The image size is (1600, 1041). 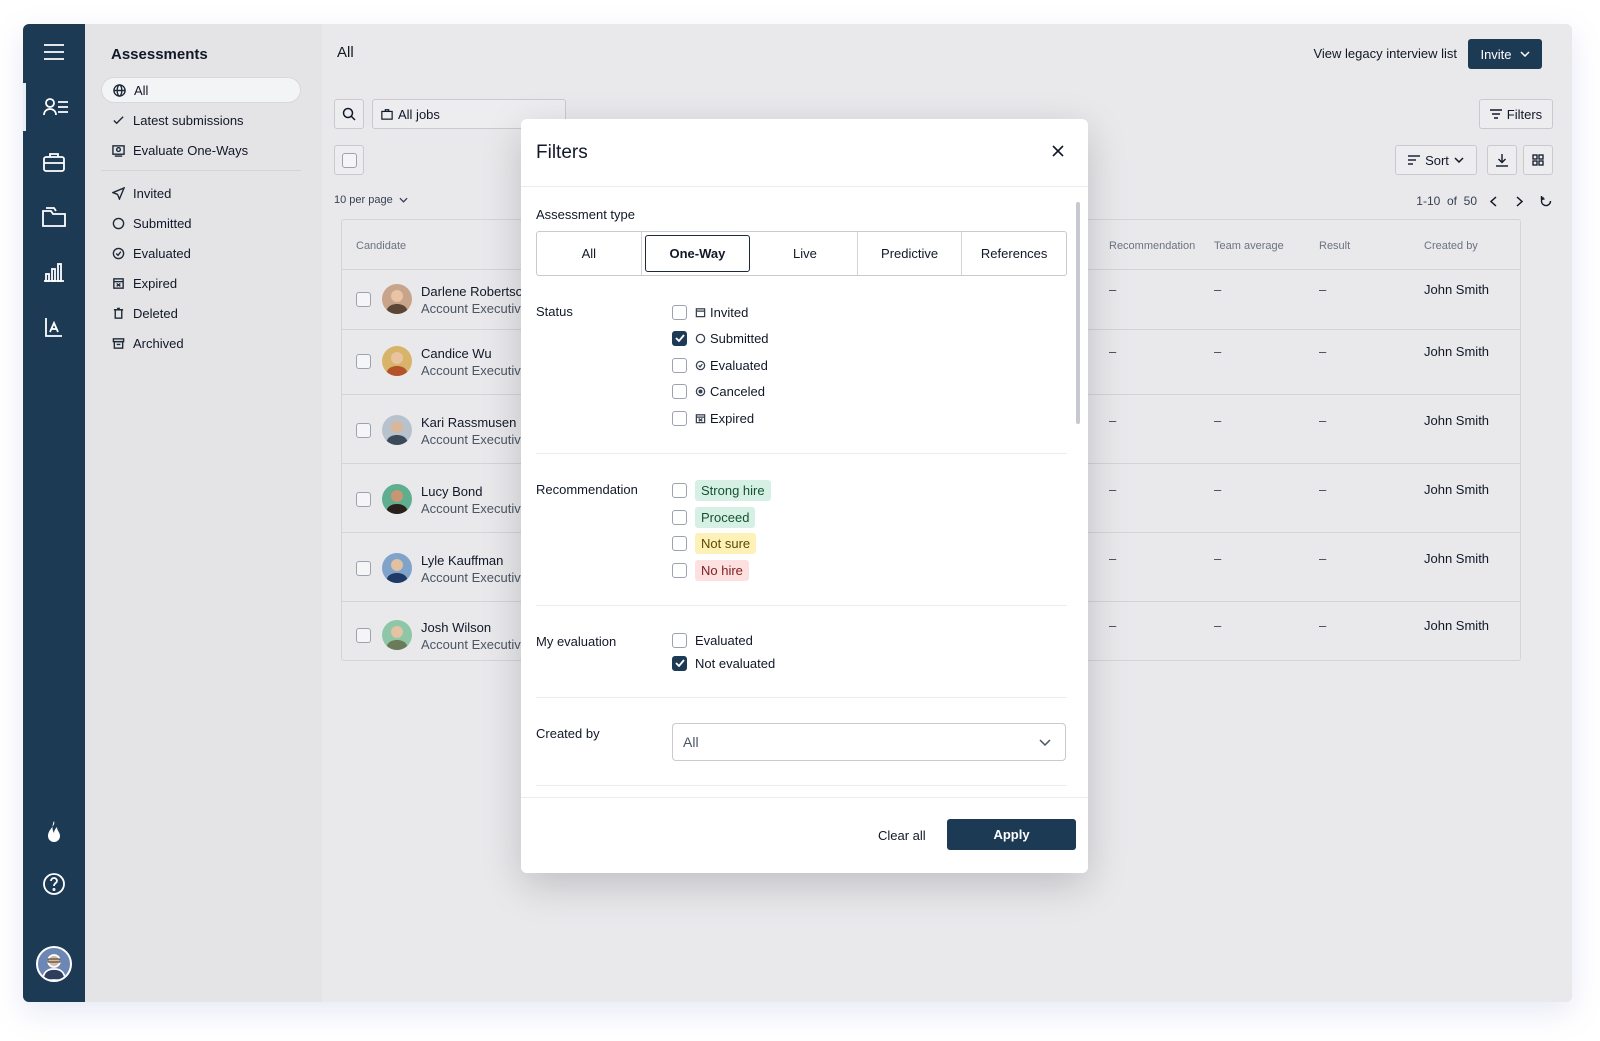 What do you see at coordinates (54, 327) in the screenshot?
I see `assessment-tool-icon` at bounding box center [54, 327].